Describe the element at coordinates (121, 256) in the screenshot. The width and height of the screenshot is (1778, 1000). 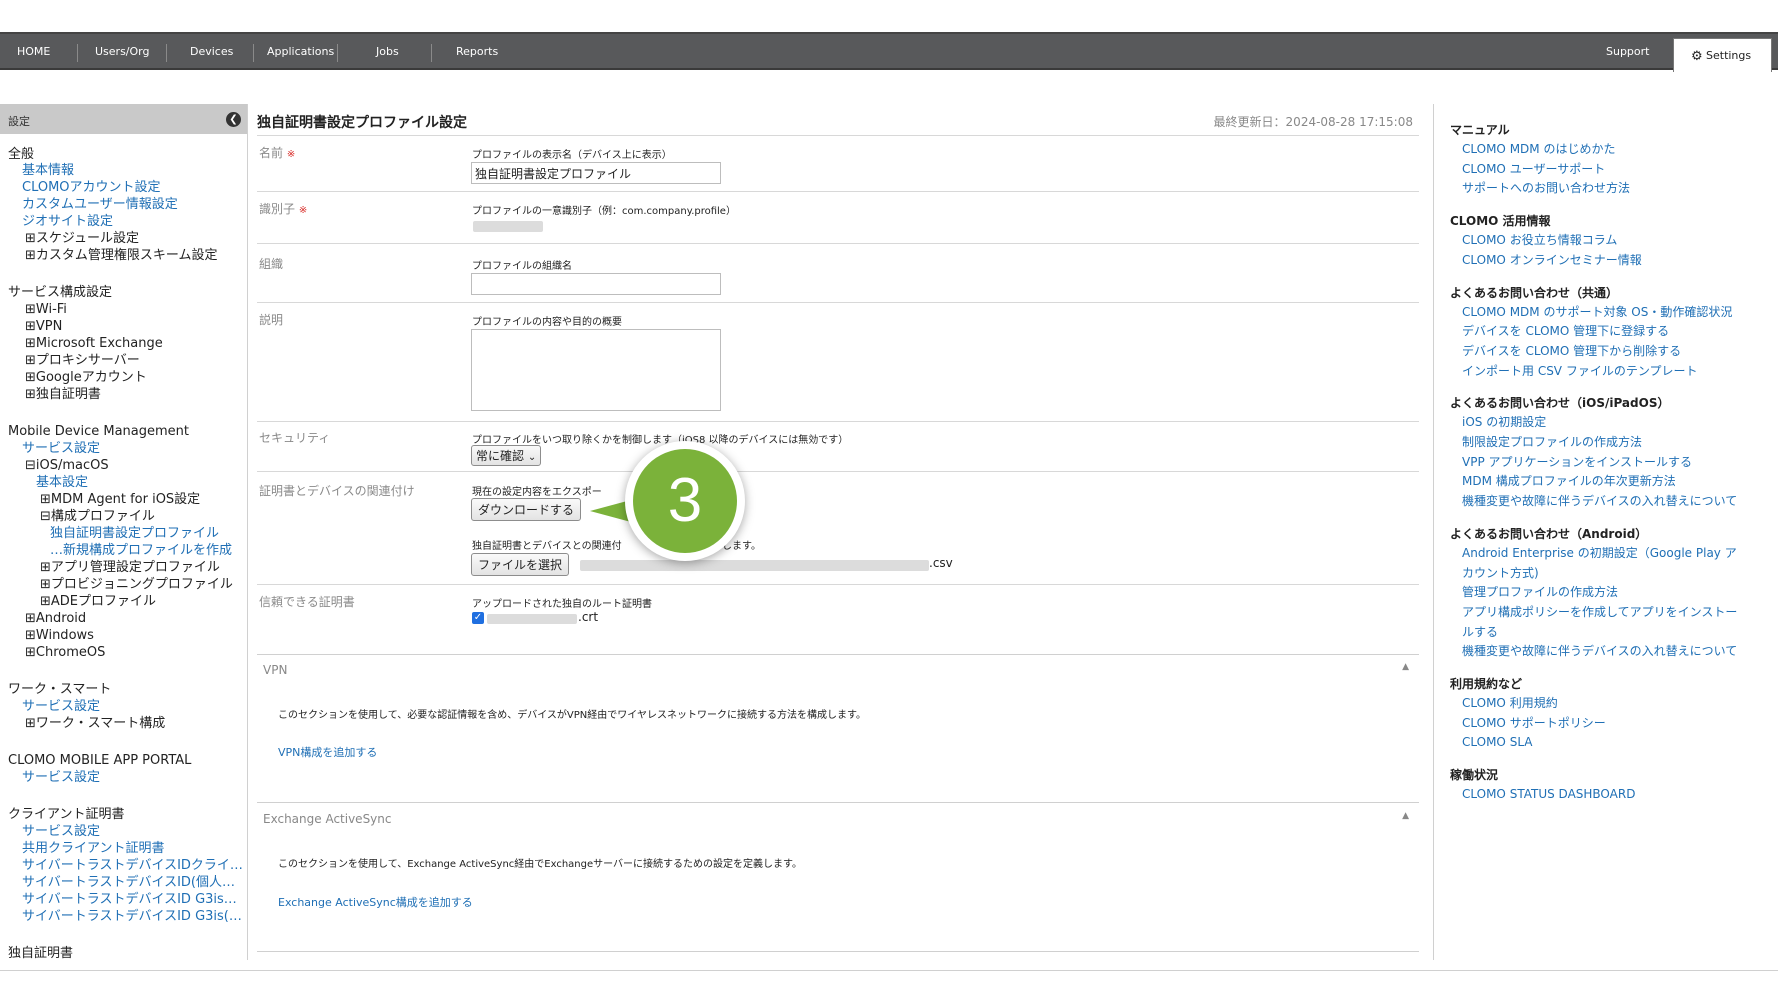
I see `sidebar-item: ⊞カスタム管理権限スキーム設定` at that location.